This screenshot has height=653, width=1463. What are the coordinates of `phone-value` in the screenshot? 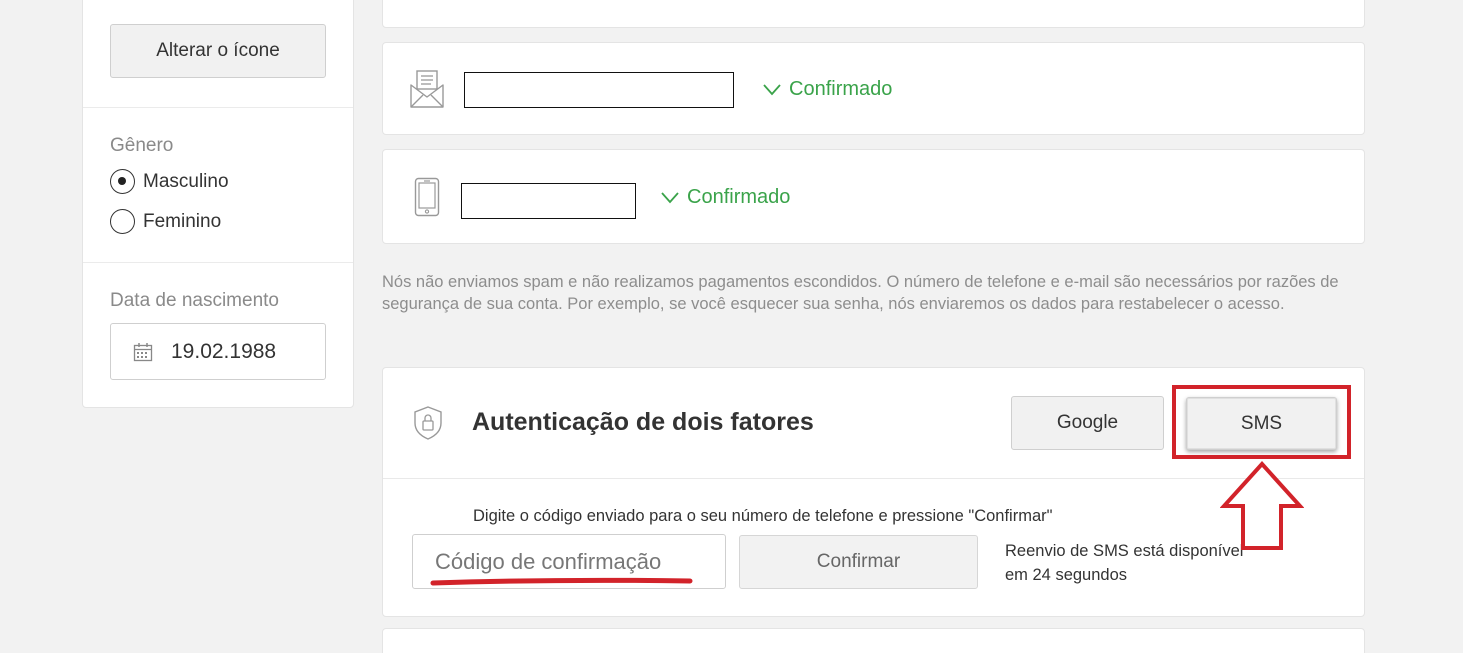 It's located at (548, 201).